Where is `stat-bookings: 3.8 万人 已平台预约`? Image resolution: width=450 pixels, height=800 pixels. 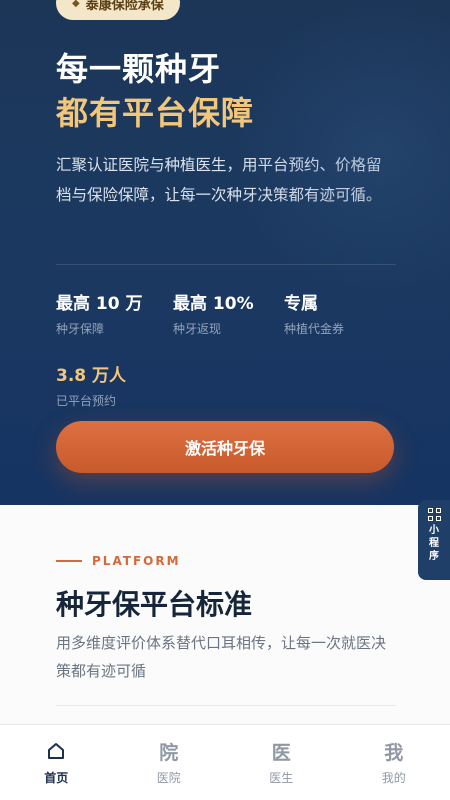
stat-bookings: 3.8 万人 已平台预约 is located at coordinates (91, 385).